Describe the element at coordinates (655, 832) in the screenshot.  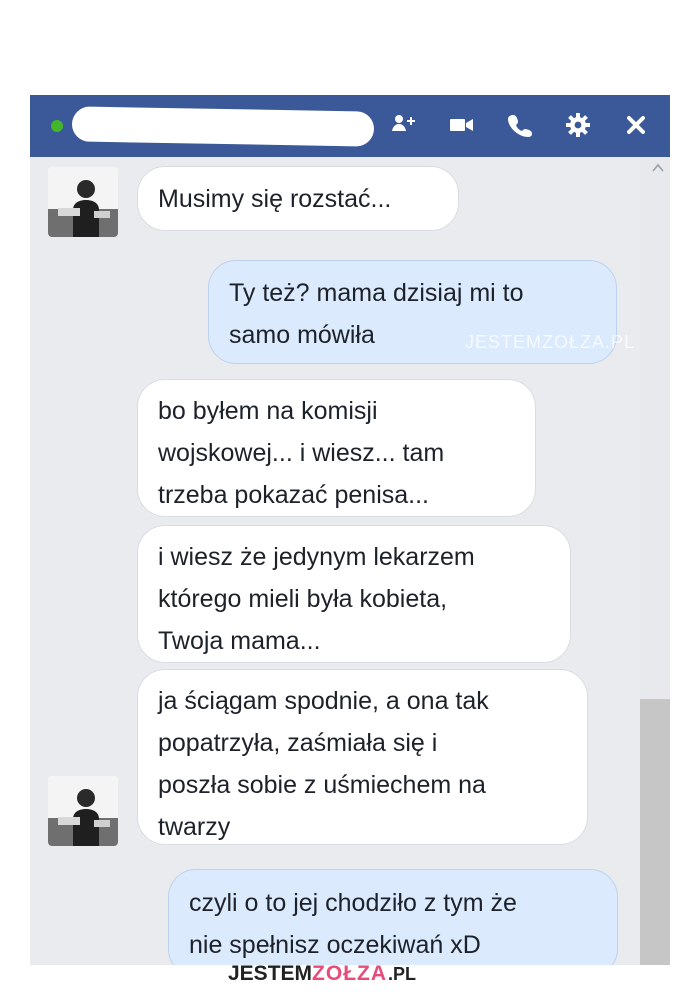
I see `scrollbar-thumb` at that location.